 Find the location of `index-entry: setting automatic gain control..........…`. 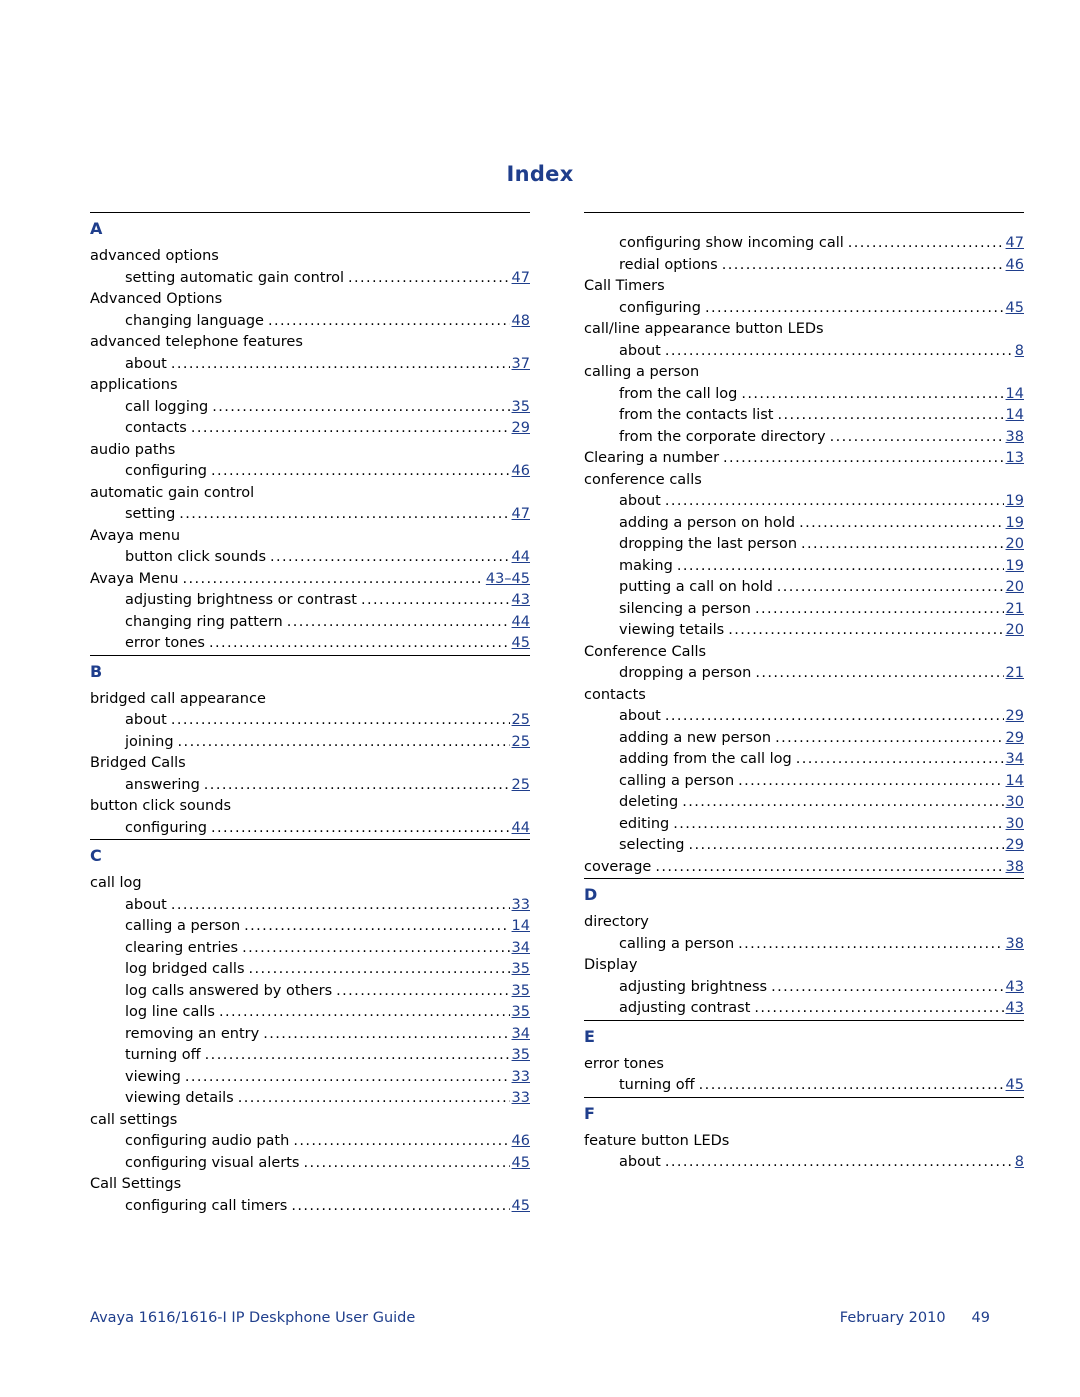

index-entry: setting automatic gain control..........… is located at coordinates (310, 279).